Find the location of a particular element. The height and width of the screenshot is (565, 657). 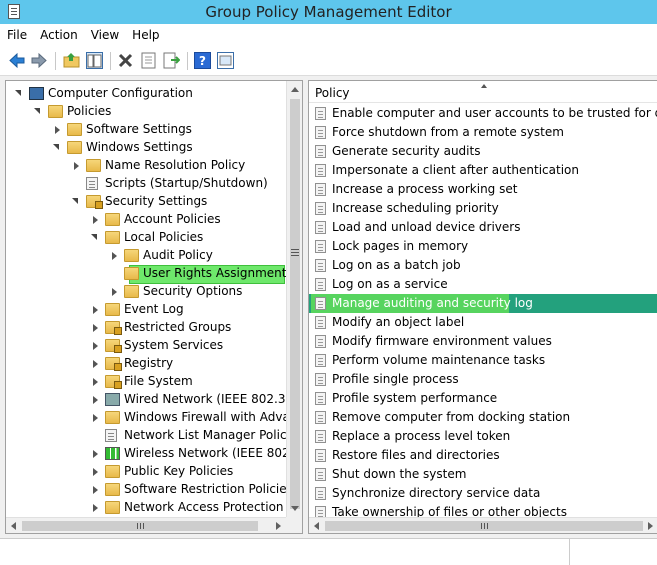

tree-item: Software Restriction Policies is located at coordinates (149, 490).